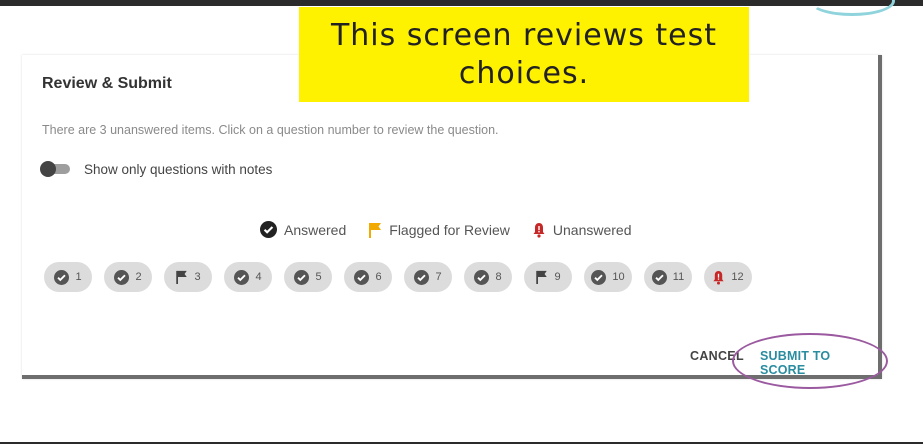 This screenshot has height=444, width=923. I want to click on question-chip: 10, so click(608, 277).